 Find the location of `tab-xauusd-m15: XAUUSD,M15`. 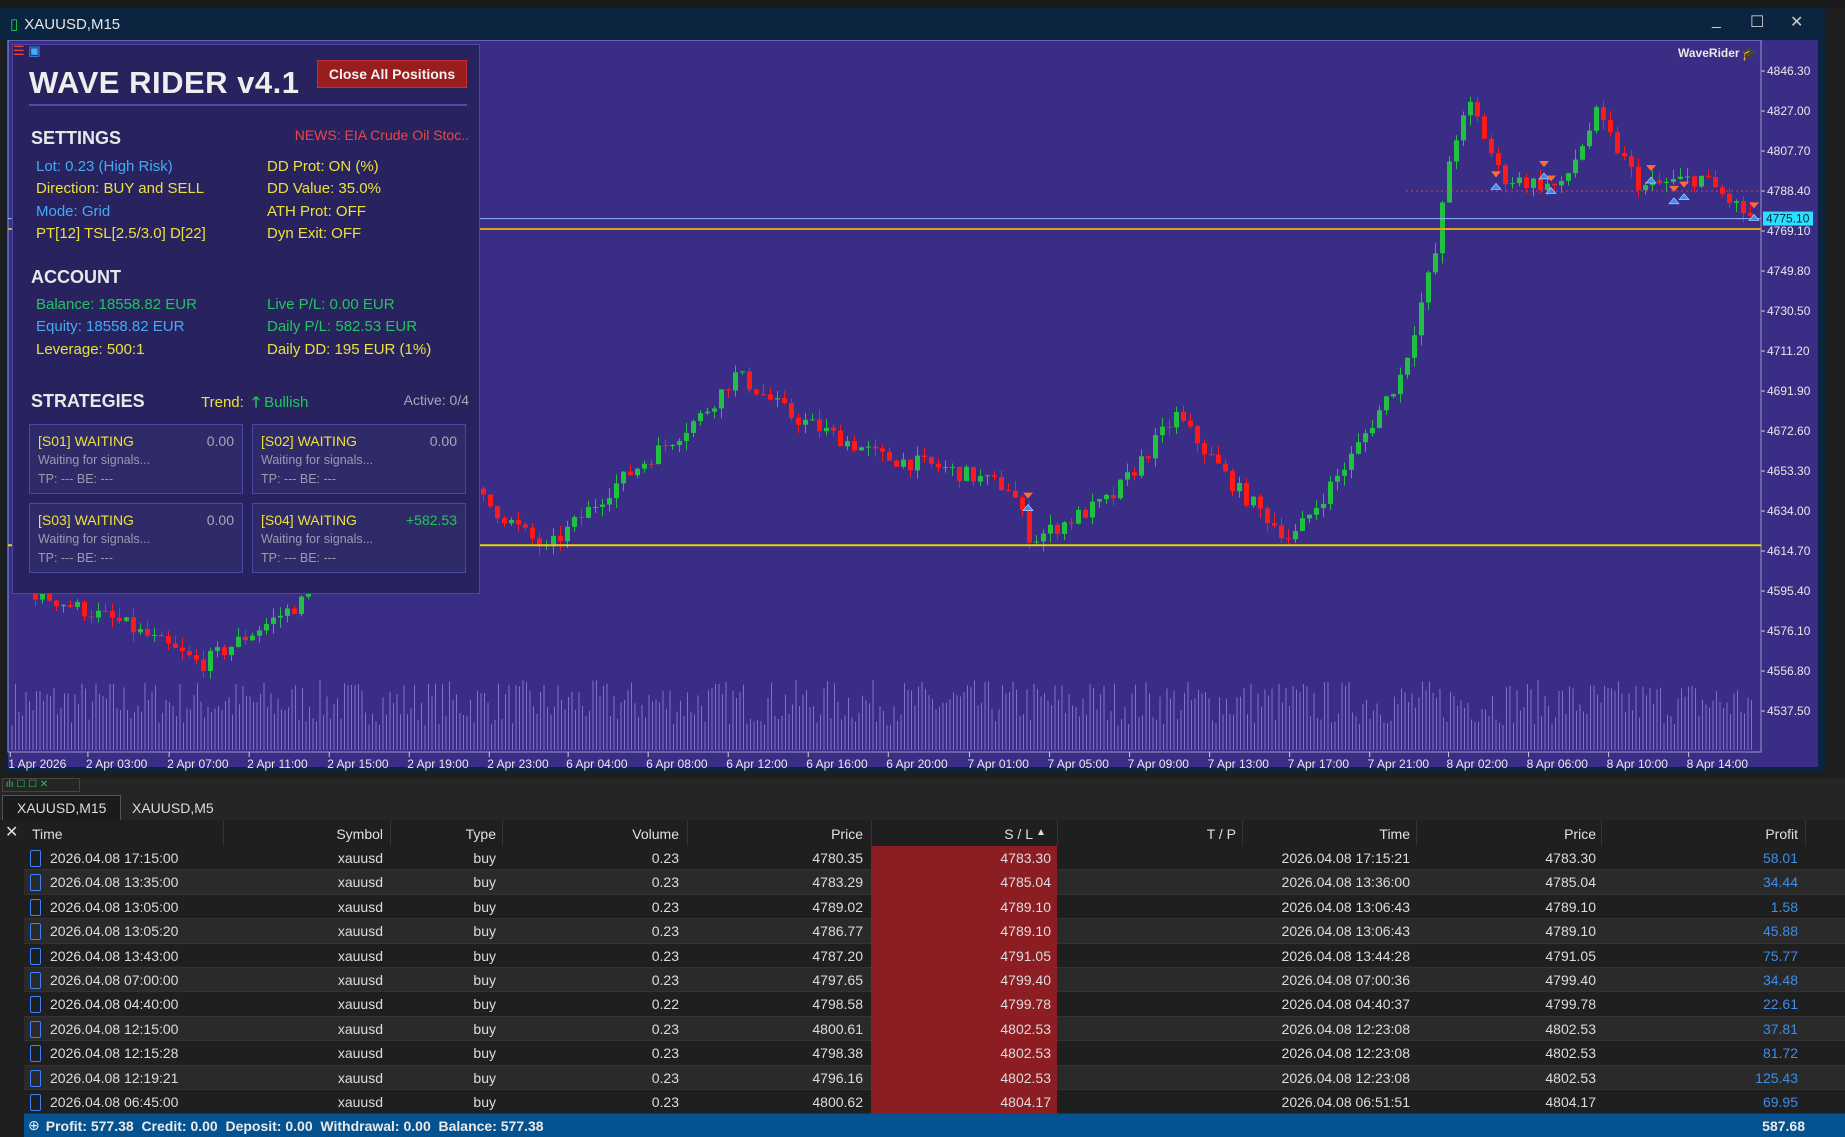

tab-xauusd-m15: XAUUSD,M15 is located at coordinates (62, 807).